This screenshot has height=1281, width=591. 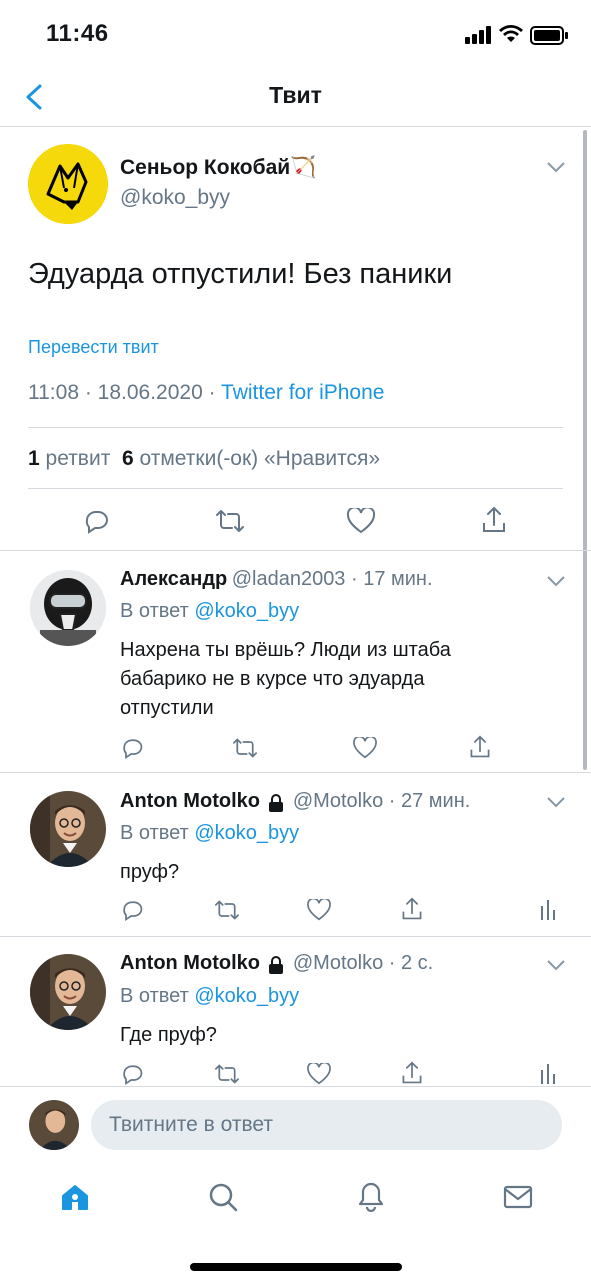 I want to click on reply-composer-input: Твитните в ответ, so click(x=326, y=1125).